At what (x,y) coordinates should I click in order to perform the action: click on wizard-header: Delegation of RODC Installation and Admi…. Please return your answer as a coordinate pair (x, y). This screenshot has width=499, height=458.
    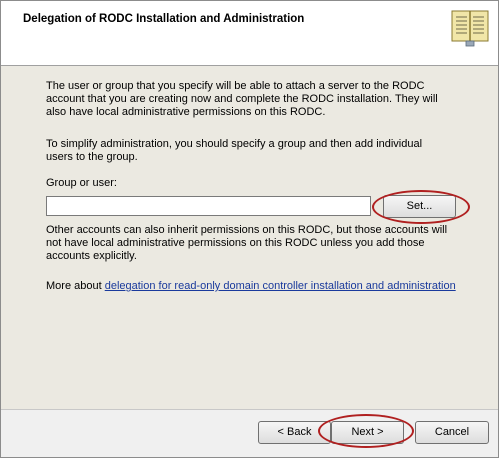
    Looking at the image, I should click on (249, 33).